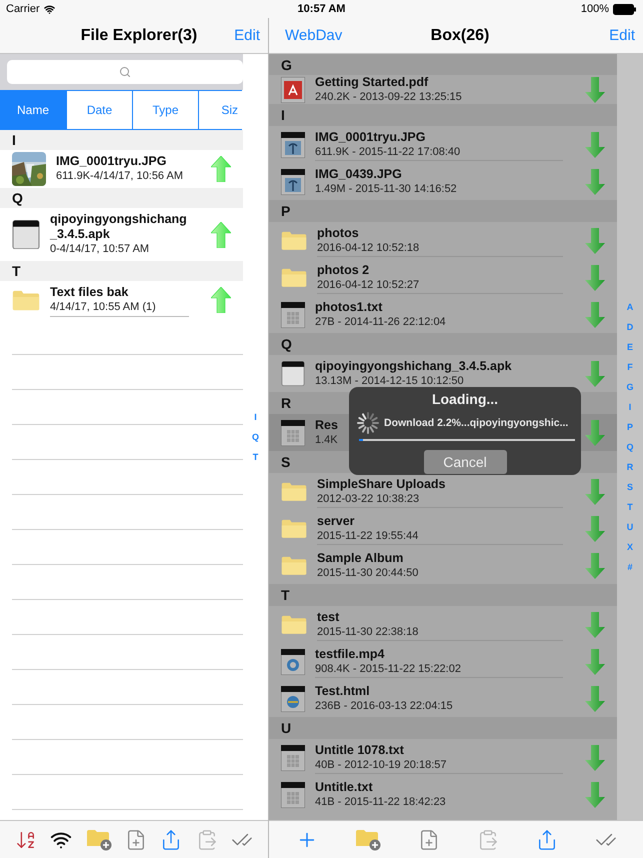 This screenshot has width=643, height=858. What do you see at coordinates (139, 35) in the screenshot?
I see `panel-title: File Explorer(3)` at bounding box center [139, 35].